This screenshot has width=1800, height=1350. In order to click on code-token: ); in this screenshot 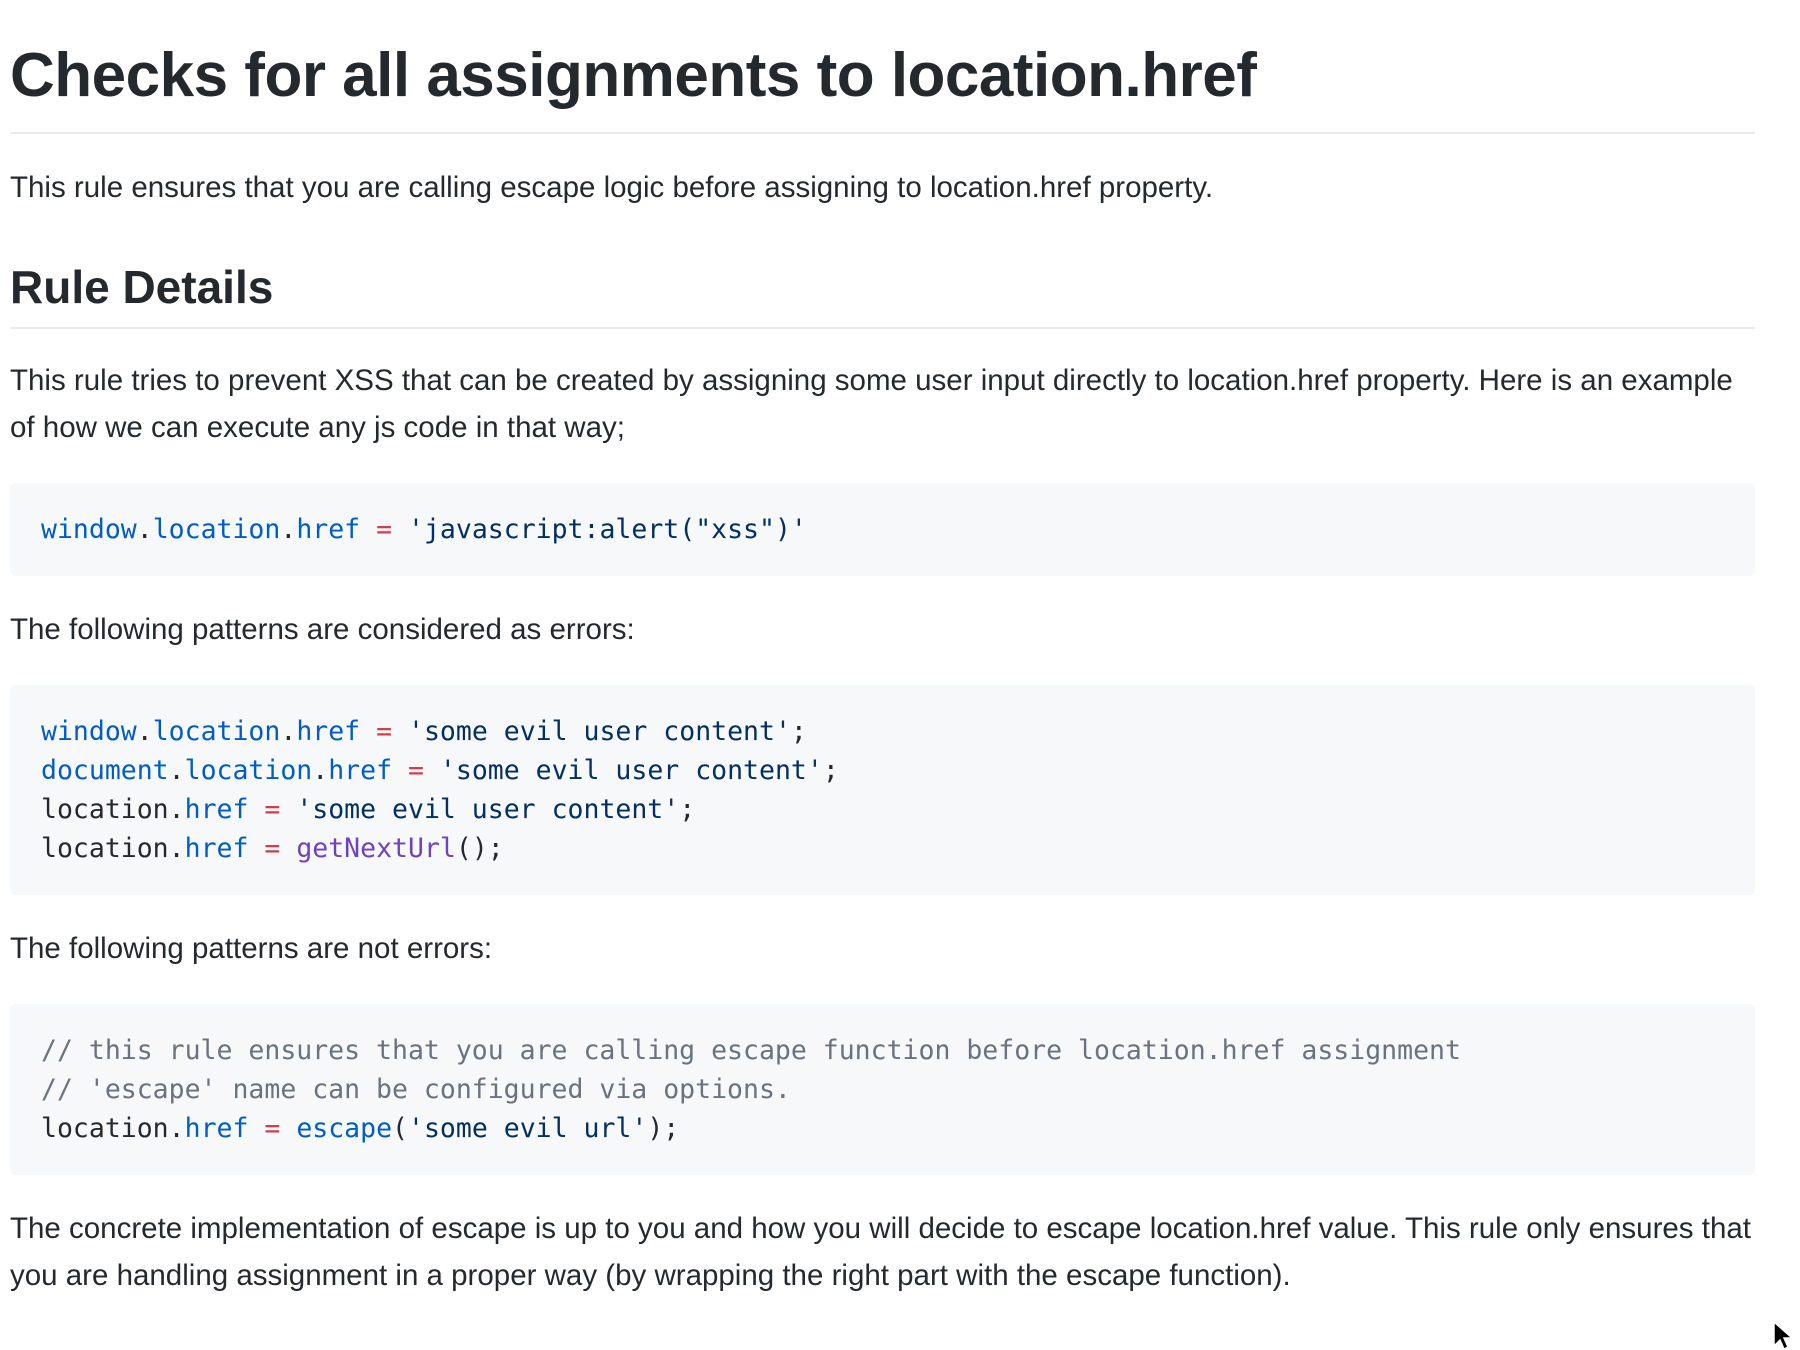, I will do `click(663, 1128)`.